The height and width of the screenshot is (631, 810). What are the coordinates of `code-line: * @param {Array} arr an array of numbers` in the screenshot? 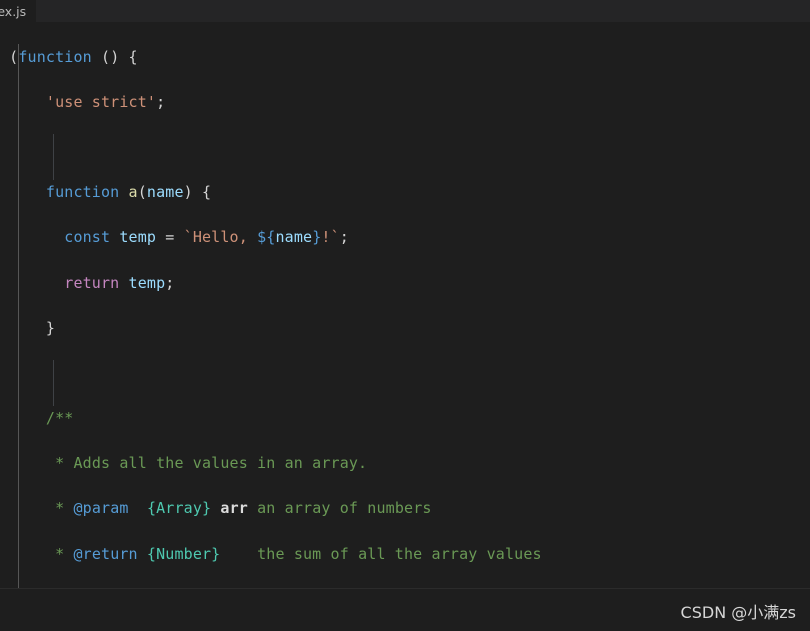 It's located at (243, 508).